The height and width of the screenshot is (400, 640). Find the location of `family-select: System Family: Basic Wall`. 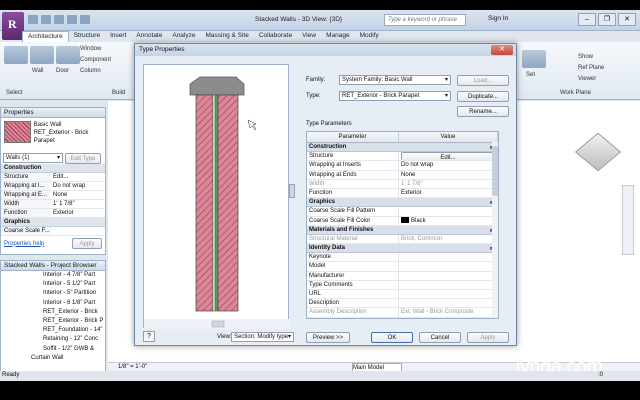

family-select: System Family: Basic Wall is located at coordinates (395, 80).